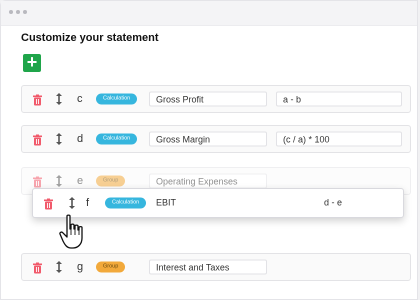 The width and height of the screenshot is (420, 300). Describe the element at coordinates (71, 231) in the screenshot. I see `hand-pointer-icon` at that location.